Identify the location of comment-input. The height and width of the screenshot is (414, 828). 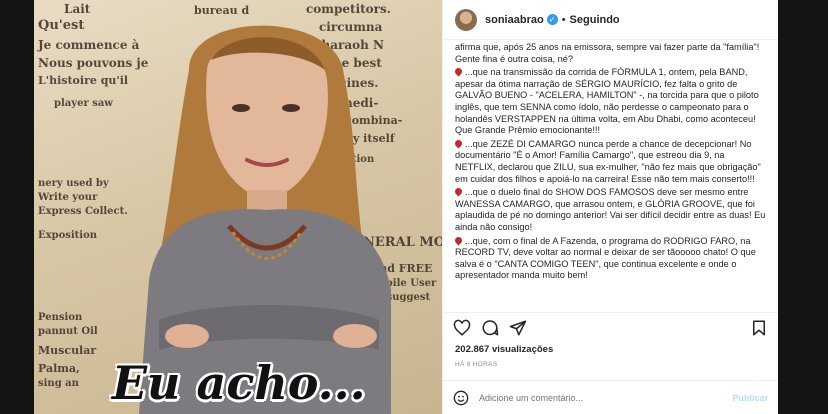
(606, 397).